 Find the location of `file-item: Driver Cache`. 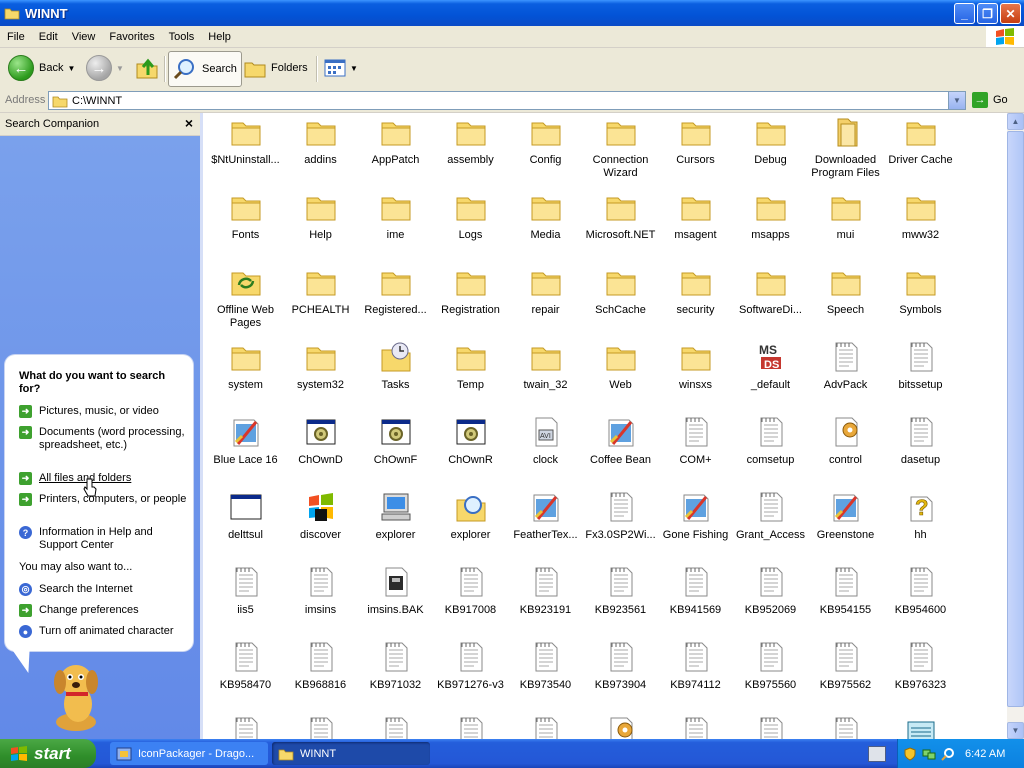

file-item: Driver Cache is located at coordinates (920, 141).